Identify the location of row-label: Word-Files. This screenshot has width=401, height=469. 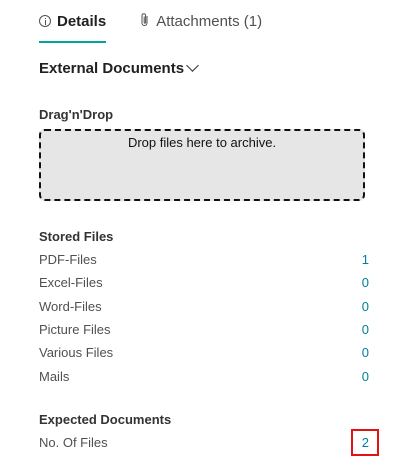
(70, 306).